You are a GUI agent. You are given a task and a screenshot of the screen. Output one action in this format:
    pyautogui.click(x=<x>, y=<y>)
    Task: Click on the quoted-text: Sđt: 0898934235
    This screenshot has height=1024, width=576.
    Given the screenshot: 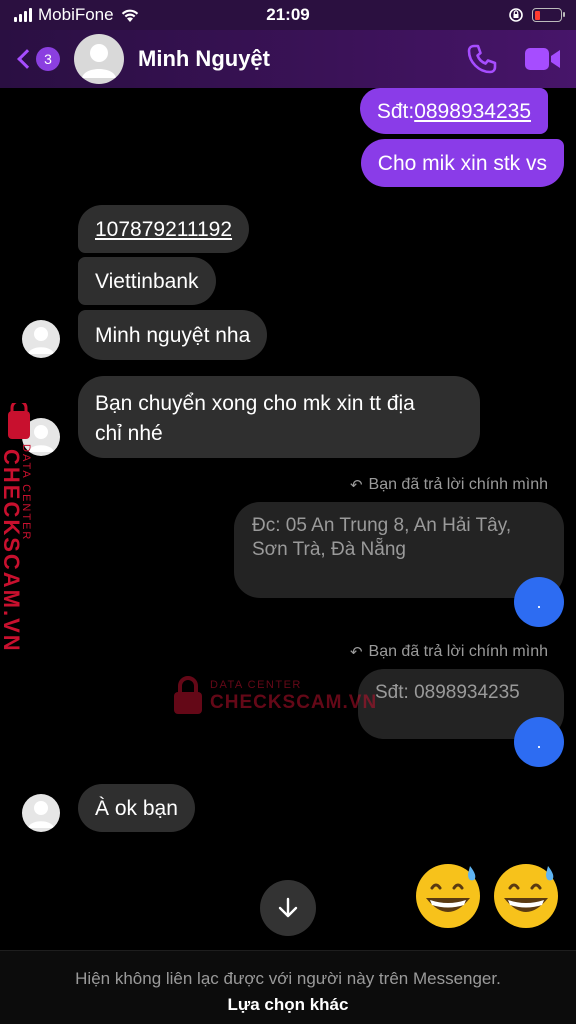 What is the action you would take?
    pyautogui.click(x=447, y=692)
    